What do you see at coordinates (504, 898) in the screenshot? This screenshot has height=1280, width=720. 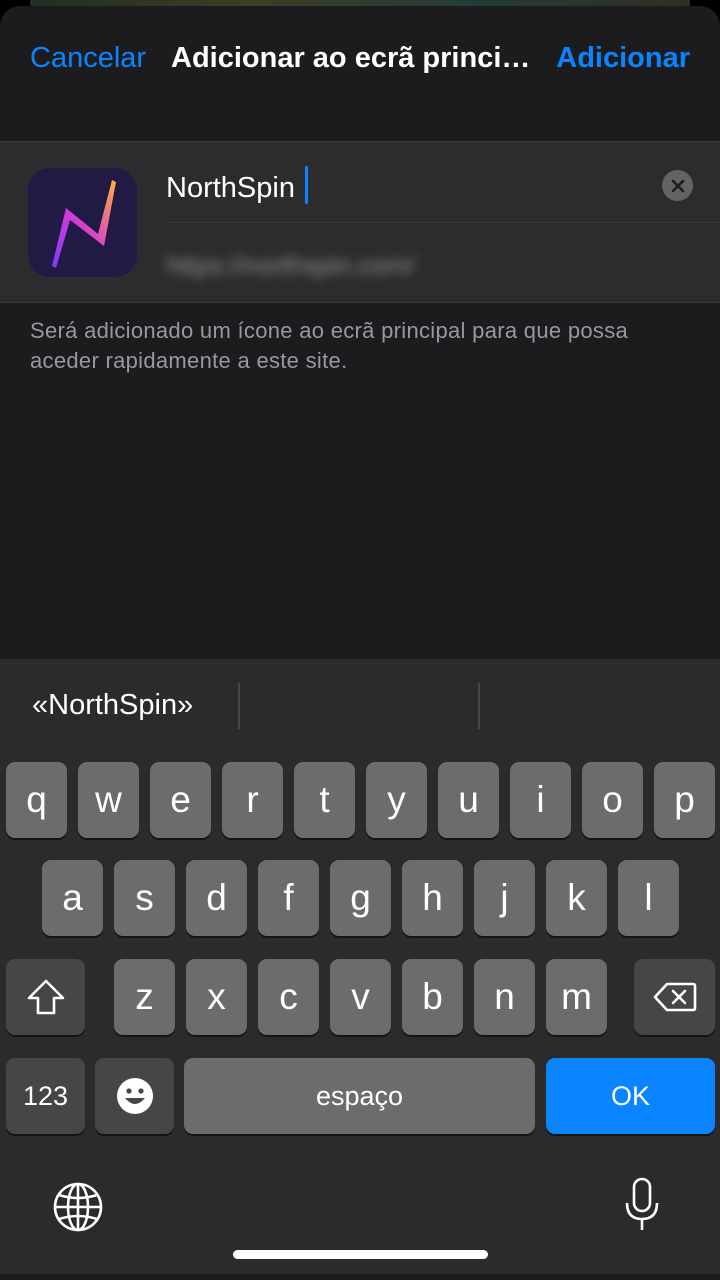 I see `key-j: j` at bounding box center [504, 898].